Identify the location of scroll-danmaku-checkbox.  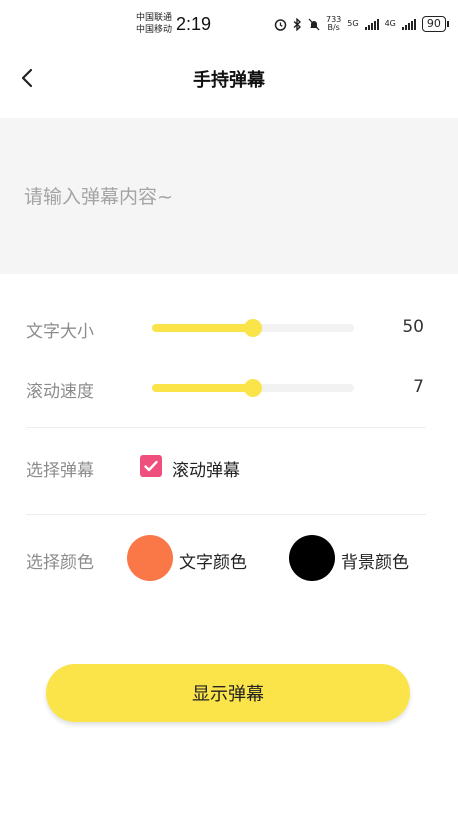
(151, 466).